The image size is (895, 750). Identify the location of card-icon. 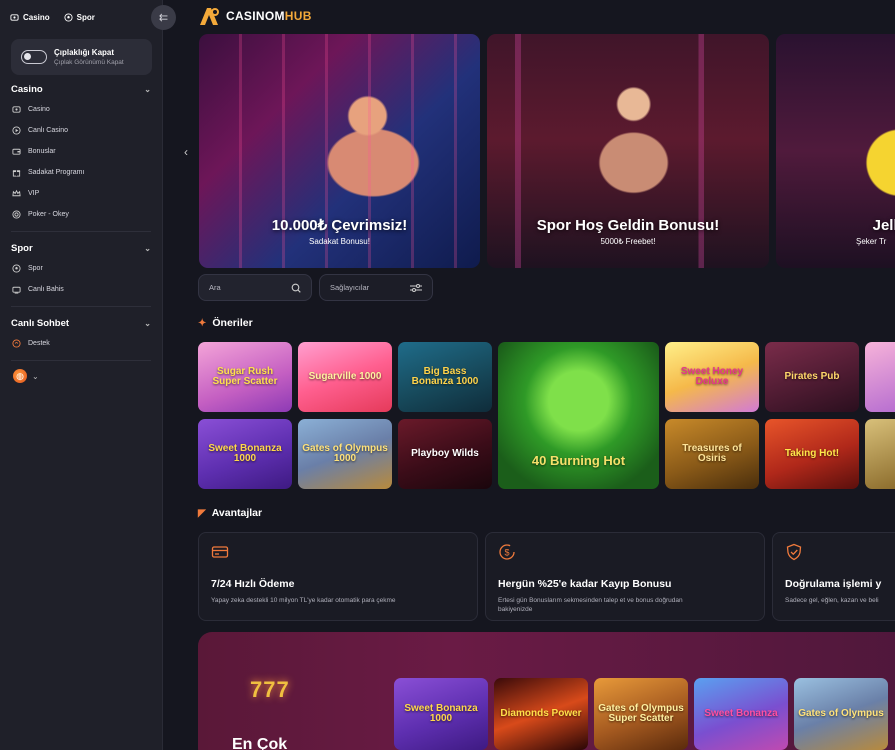
(220, 552).